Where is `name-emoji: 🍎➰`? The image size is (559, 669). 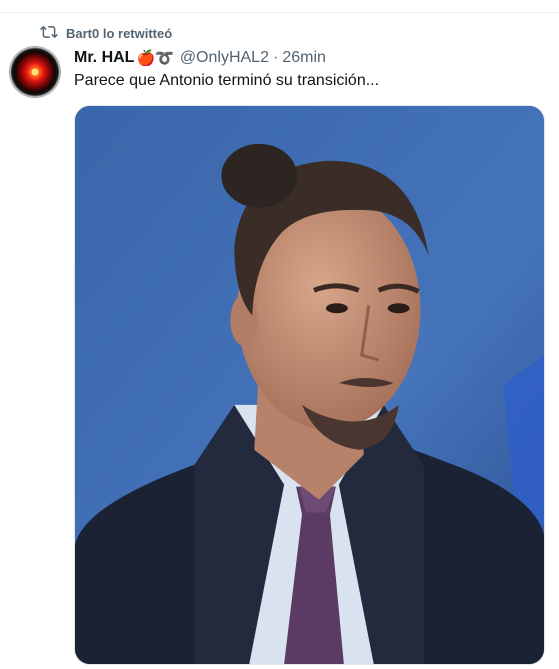
name-emoji: 🍎➰ is located at coordinates (155, 58).